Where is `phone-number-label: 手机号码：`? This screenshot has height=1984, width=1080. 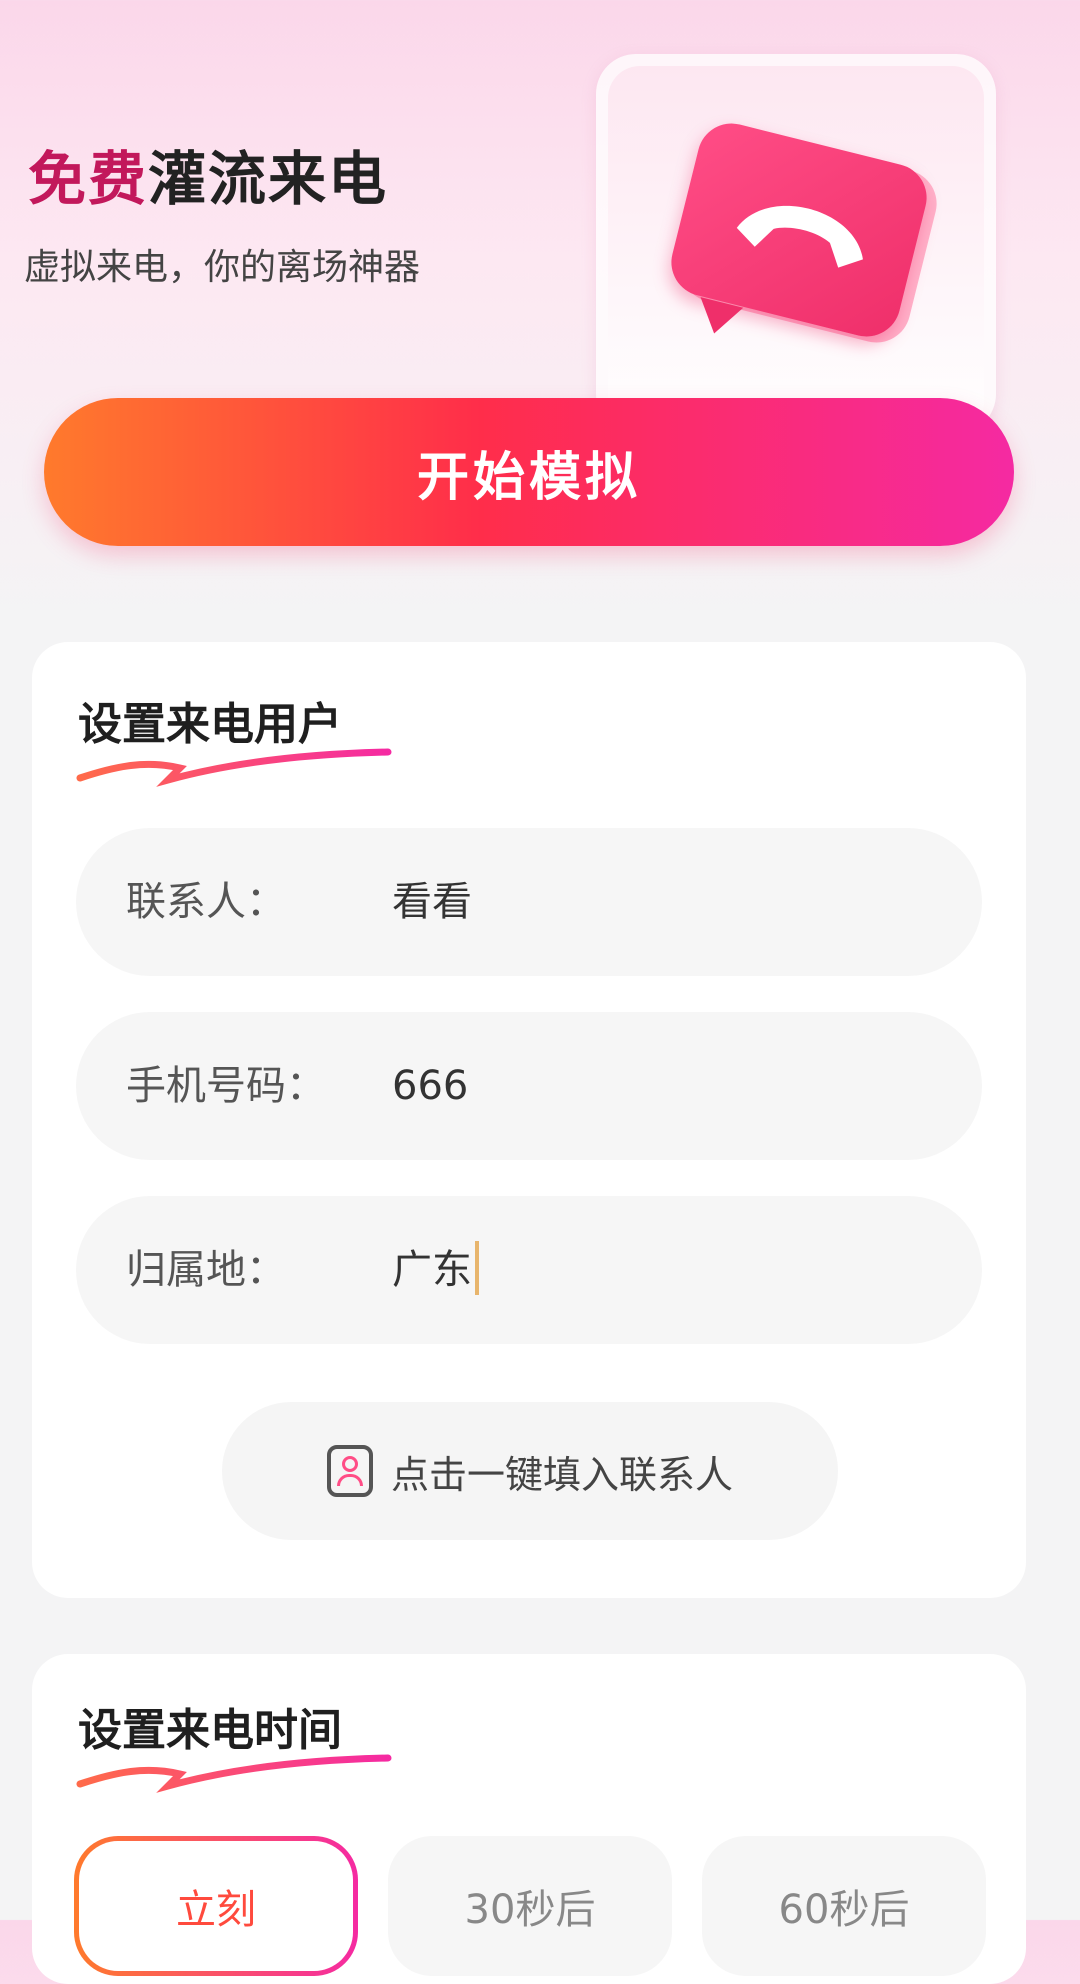
phone-number-label: 手机号码： is located at coordinates (226, 1086).